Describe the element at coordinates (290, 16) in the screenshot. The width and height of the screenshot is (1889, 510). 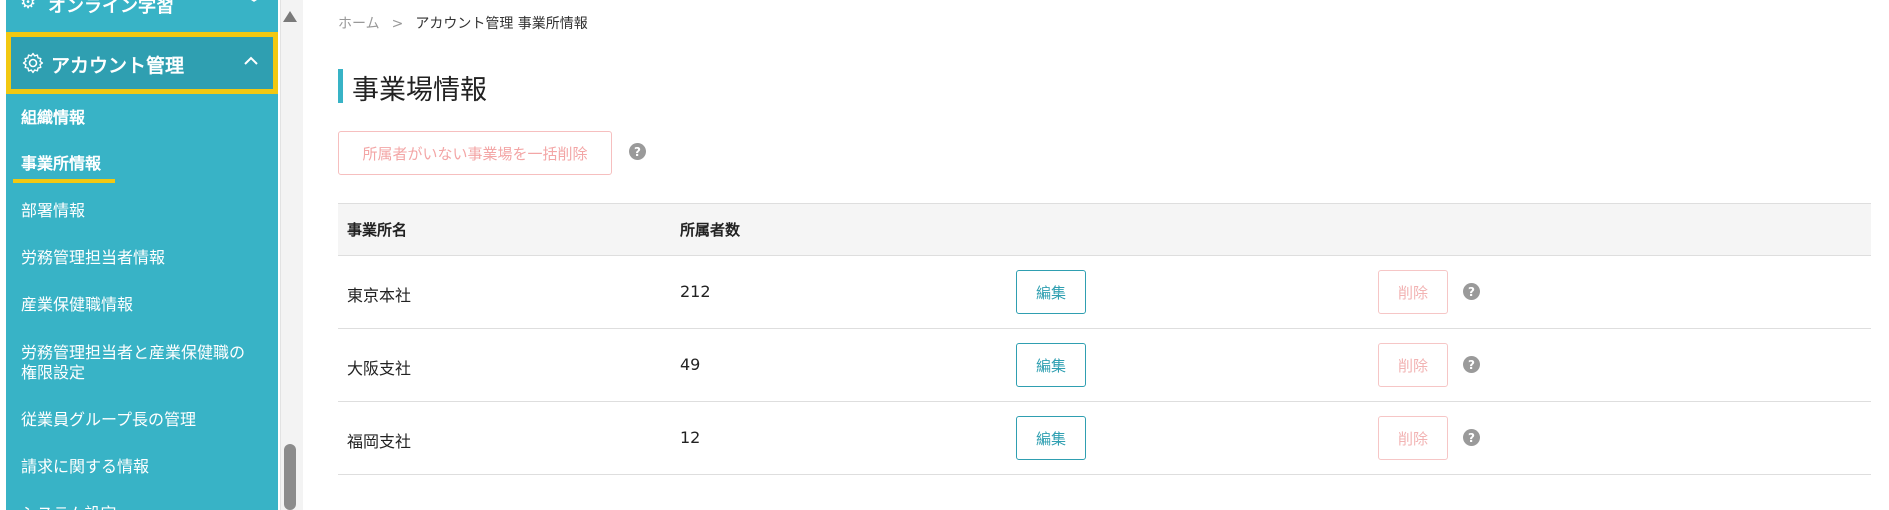
I see `scroll-up-arrow-icon` at that location.